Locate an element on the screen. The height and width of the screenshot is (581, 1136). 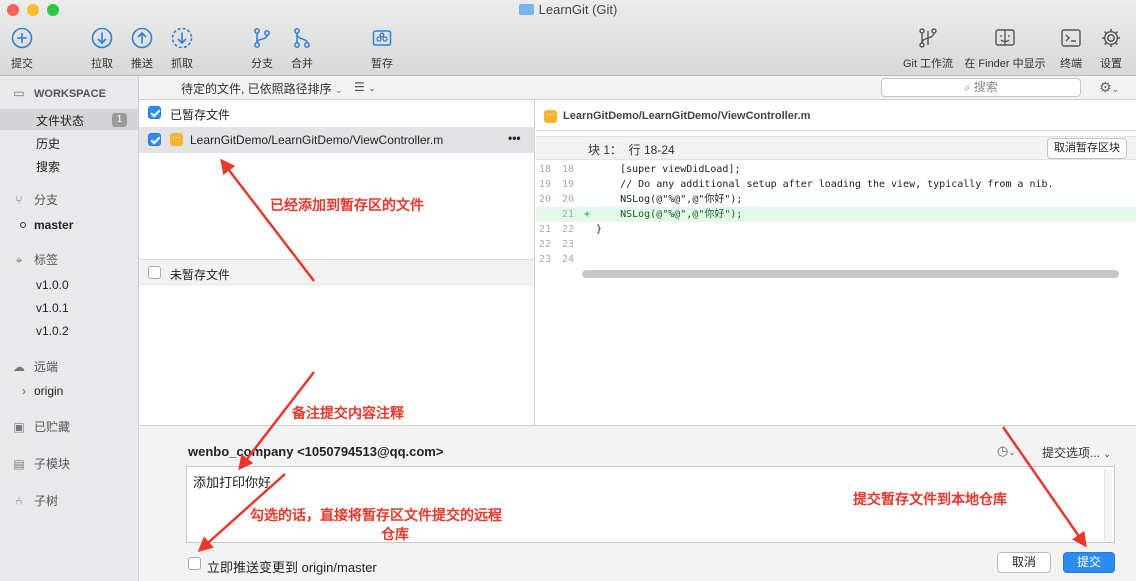
unstaged-files-header: 未暂存文件 is located at coordinates (336, 272).